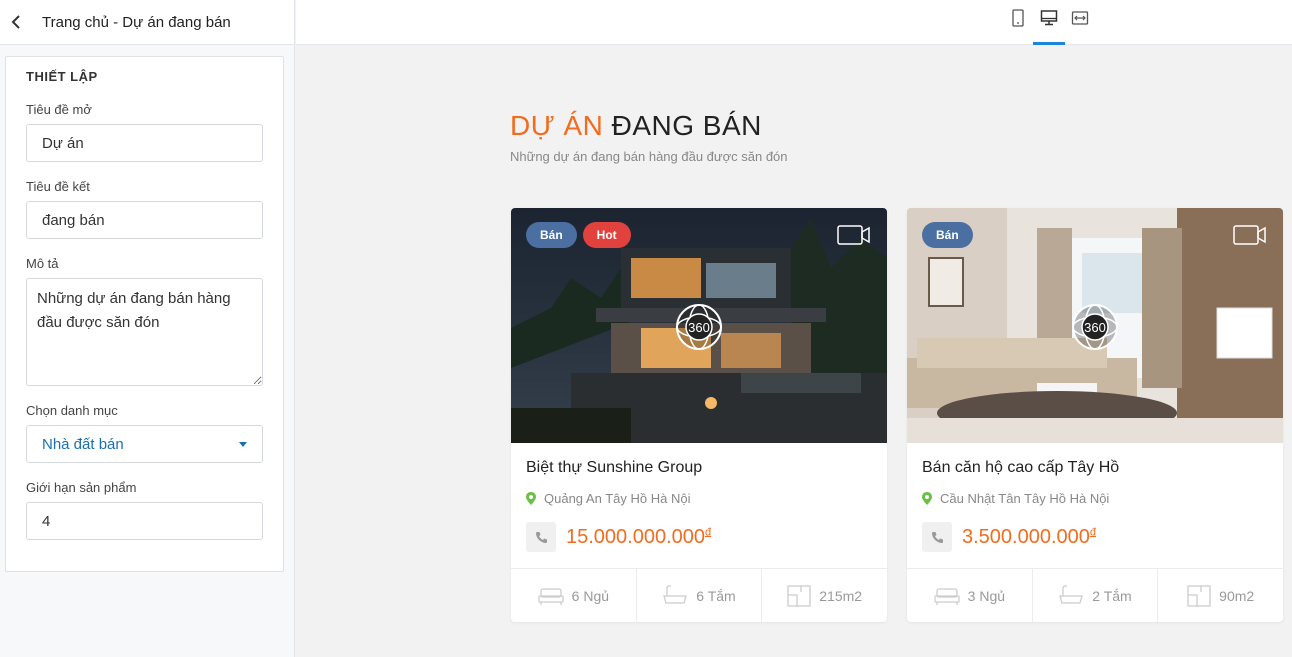  I want to click on limit-label: Giới hạn sản phẩm, so click(81, 487).